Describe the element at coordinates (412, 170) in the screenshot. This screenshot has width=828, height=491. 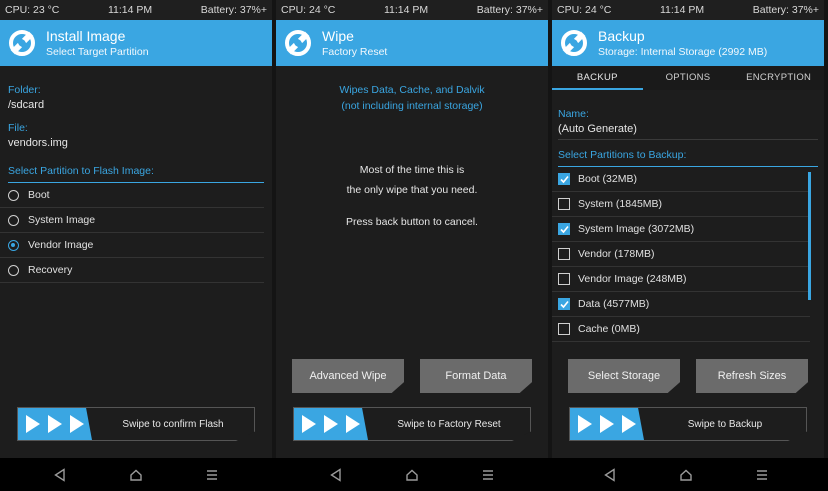
I see `wipe-msg-line1: Most of the time this is` at that location.